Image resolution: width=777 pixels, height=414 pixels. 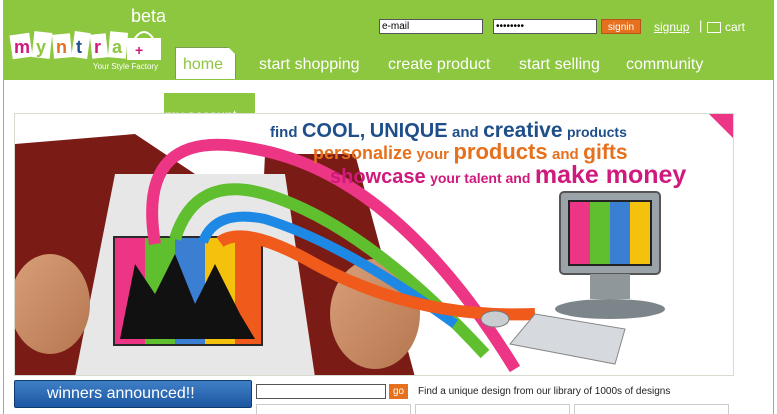 What do you see at coordinates (61, 47) in the screenshot?
I see `svg-text: n` at bounding box center [61, 47].